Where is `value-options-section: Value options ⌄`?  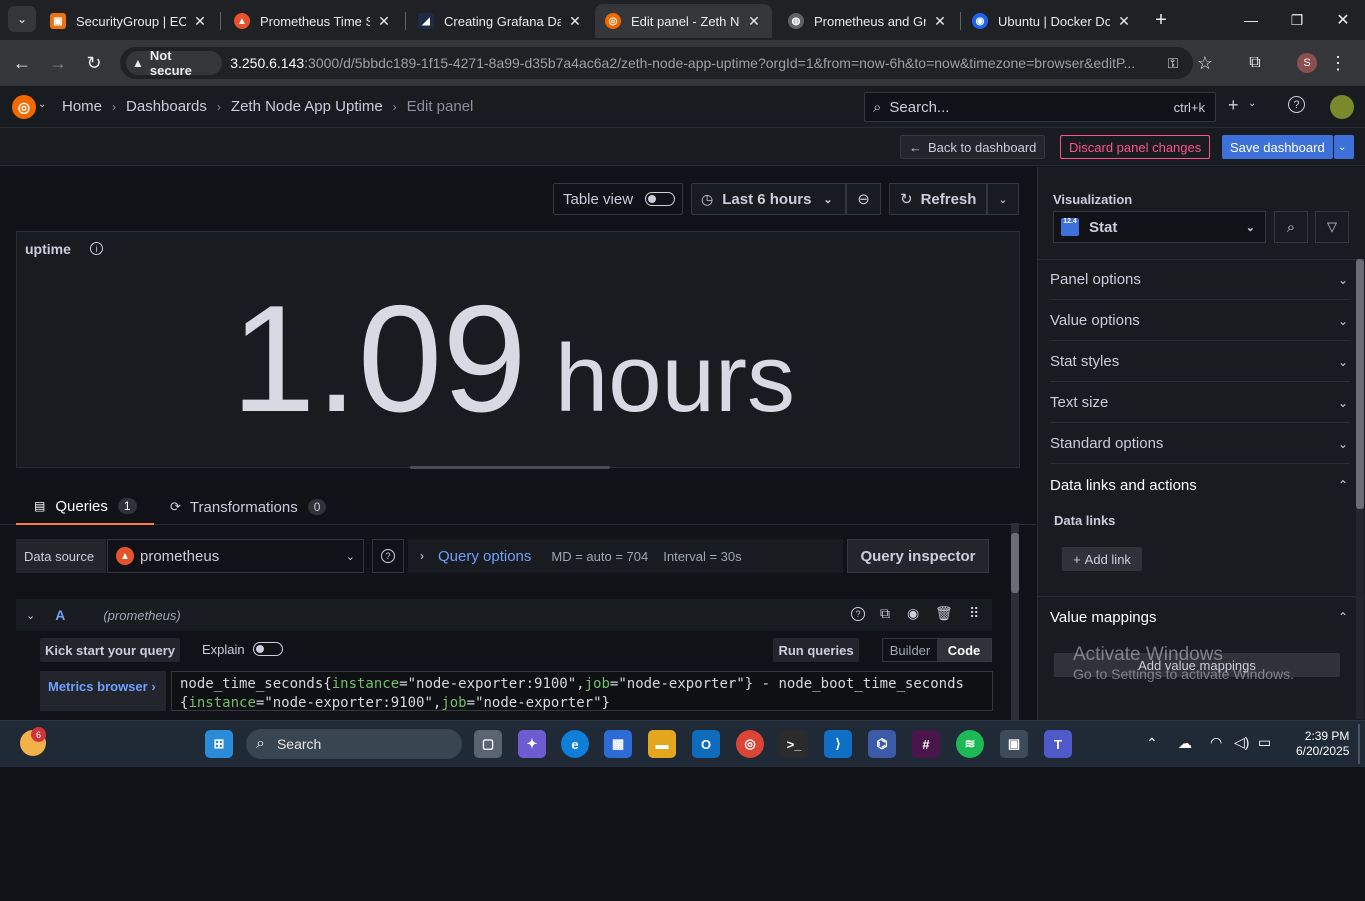 value-options-section: Value options ⌄ is located at coordinates (1200, 321).